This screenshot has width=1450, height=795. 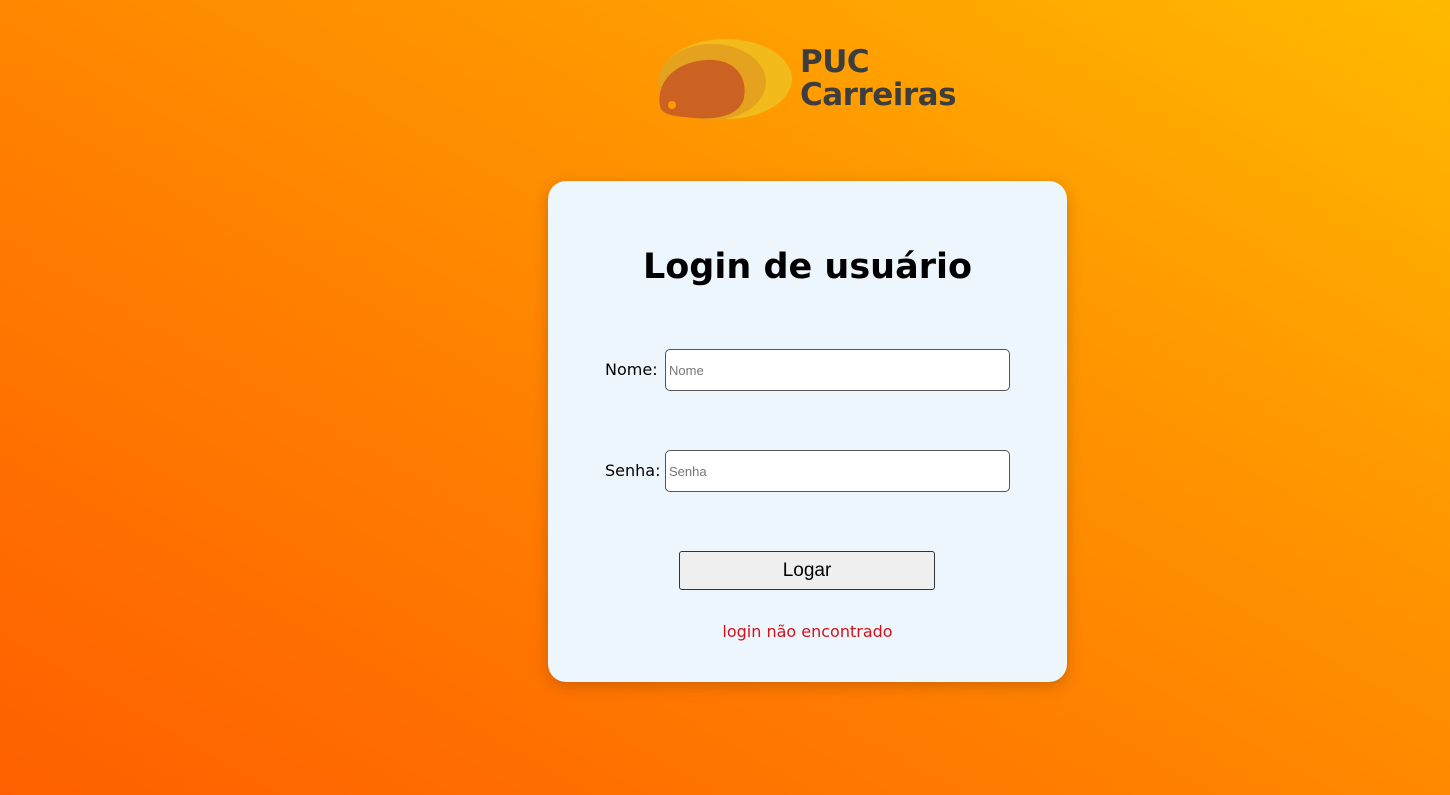 I want to click on name-label: Nome:, so click(x=631, y=369).